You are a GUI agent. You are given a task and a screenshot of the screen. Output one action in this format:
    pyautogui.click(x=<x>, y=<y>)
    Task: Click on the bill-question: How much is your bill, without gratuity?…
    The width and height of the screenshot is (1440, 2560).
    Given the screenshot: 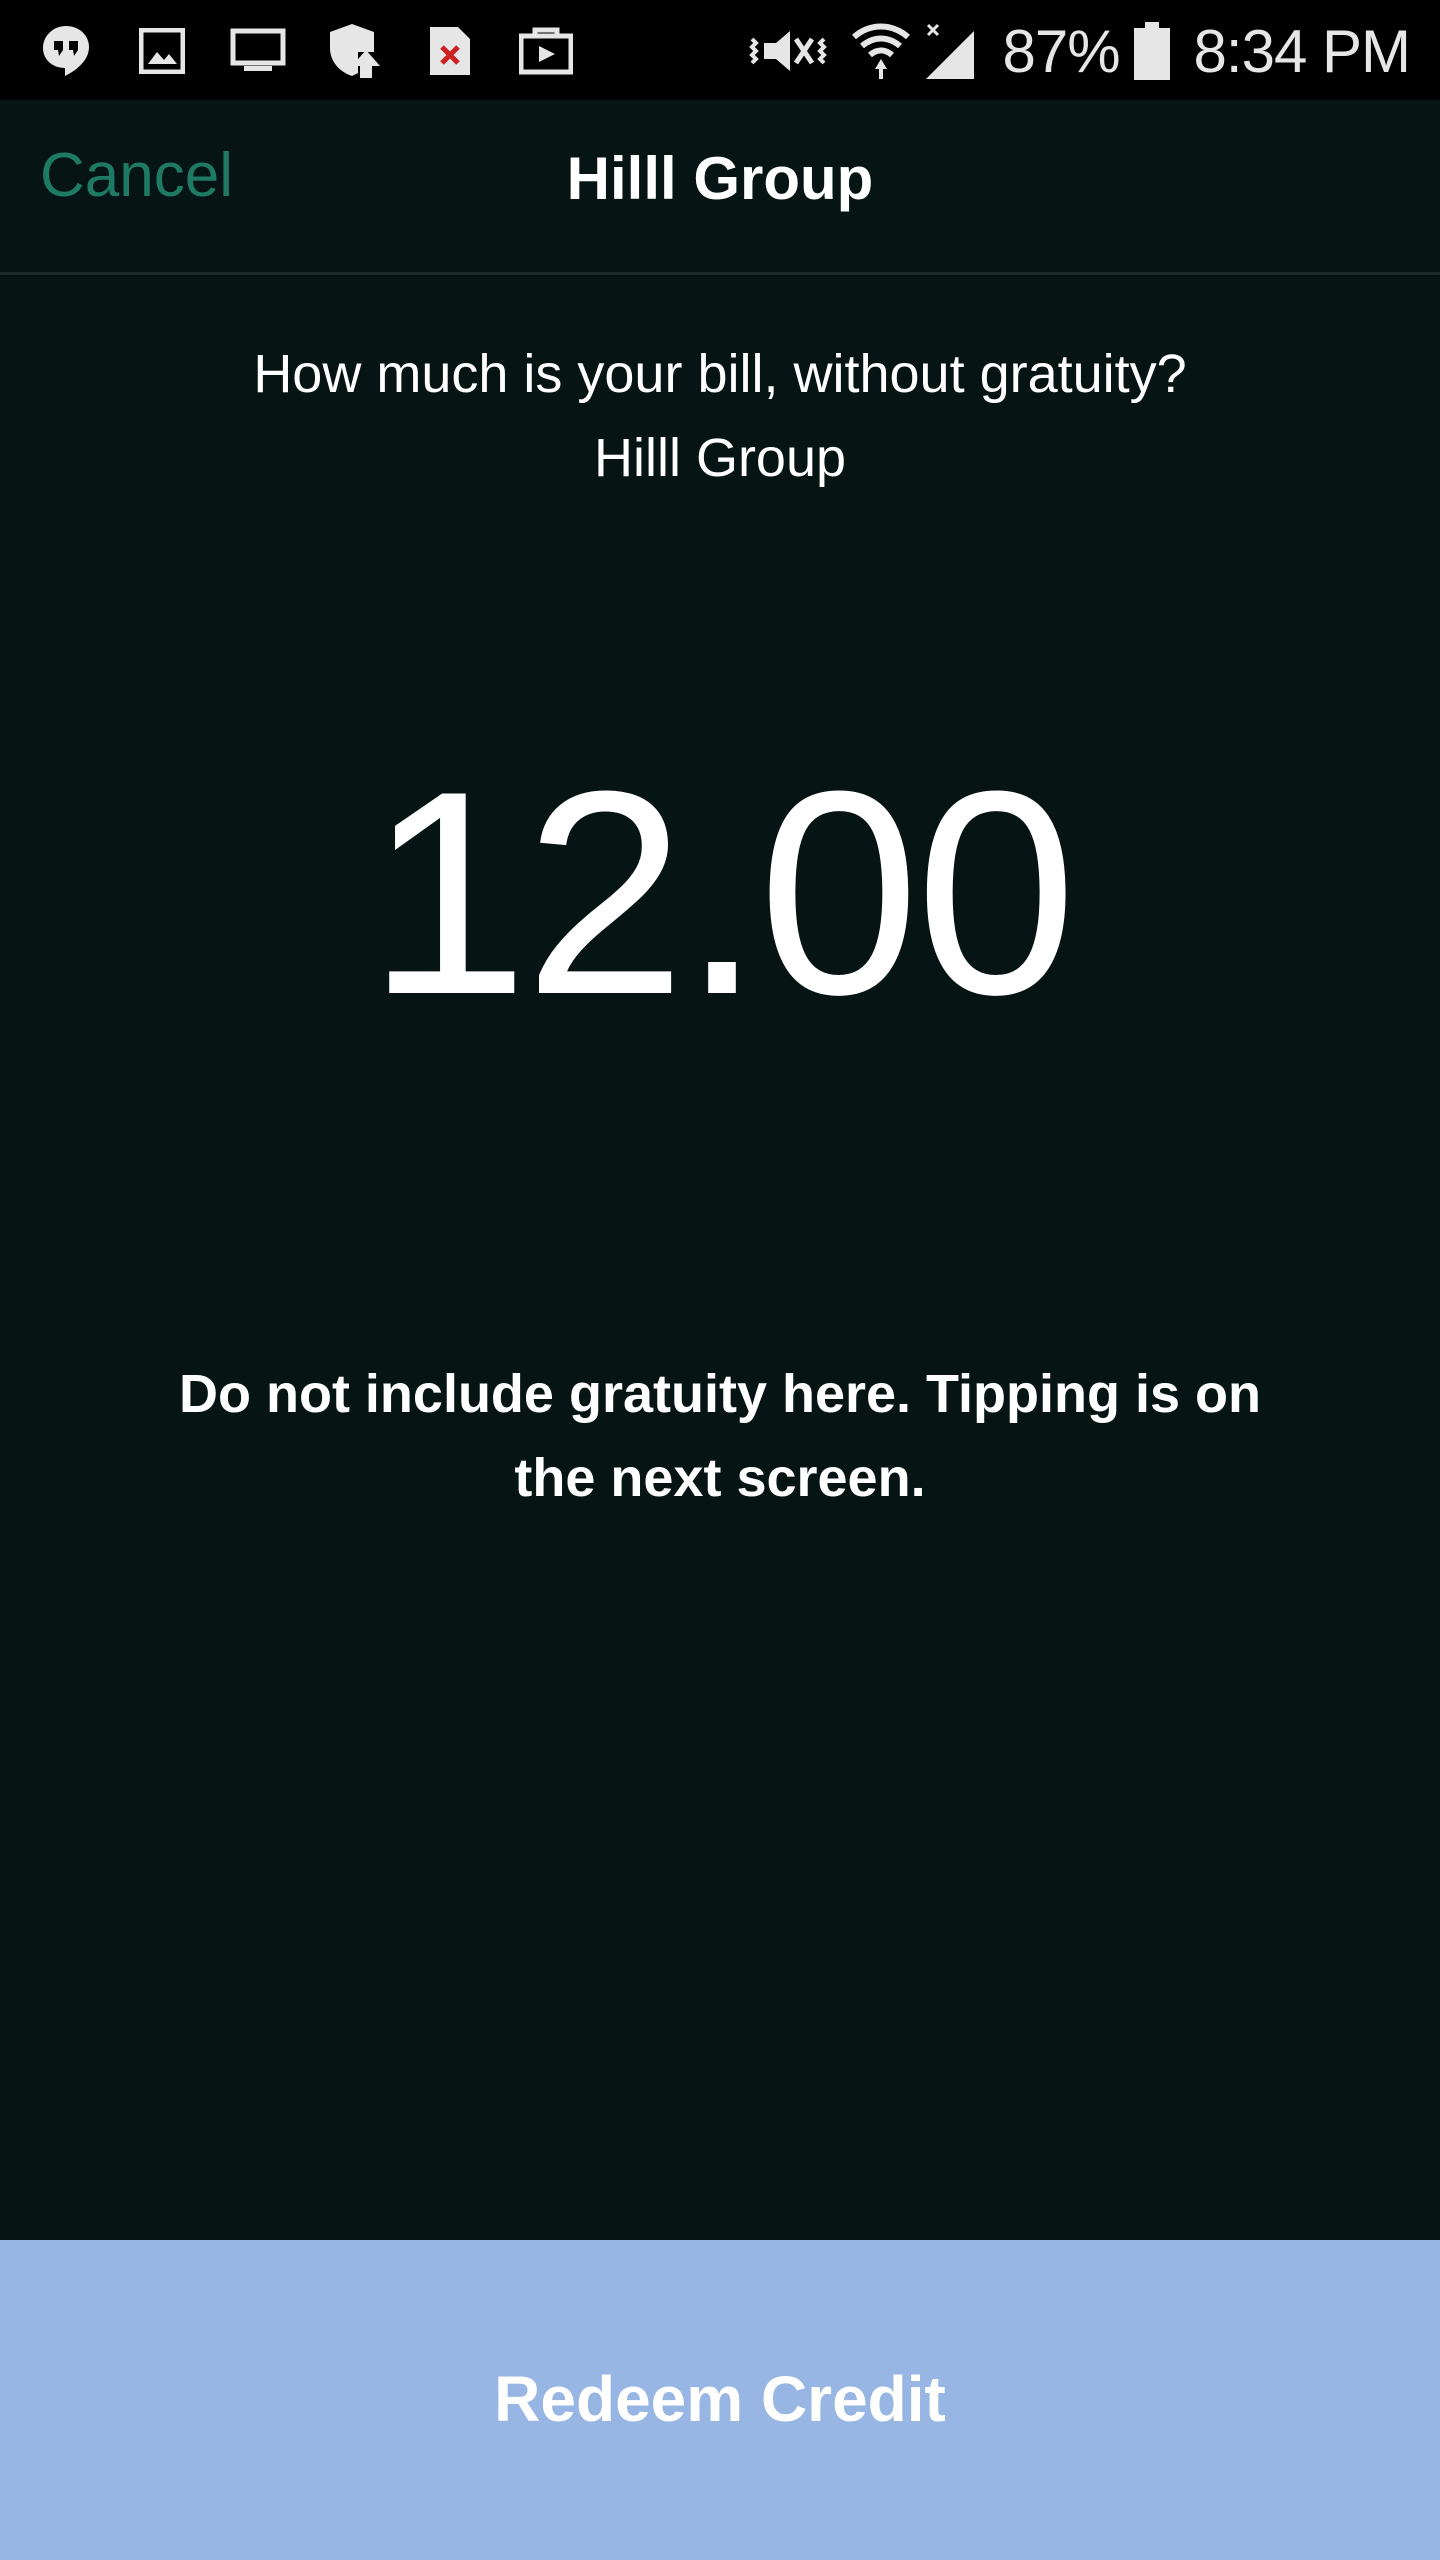 What is the action you would take?
    pyautogui.click(x=720, y=416)
    